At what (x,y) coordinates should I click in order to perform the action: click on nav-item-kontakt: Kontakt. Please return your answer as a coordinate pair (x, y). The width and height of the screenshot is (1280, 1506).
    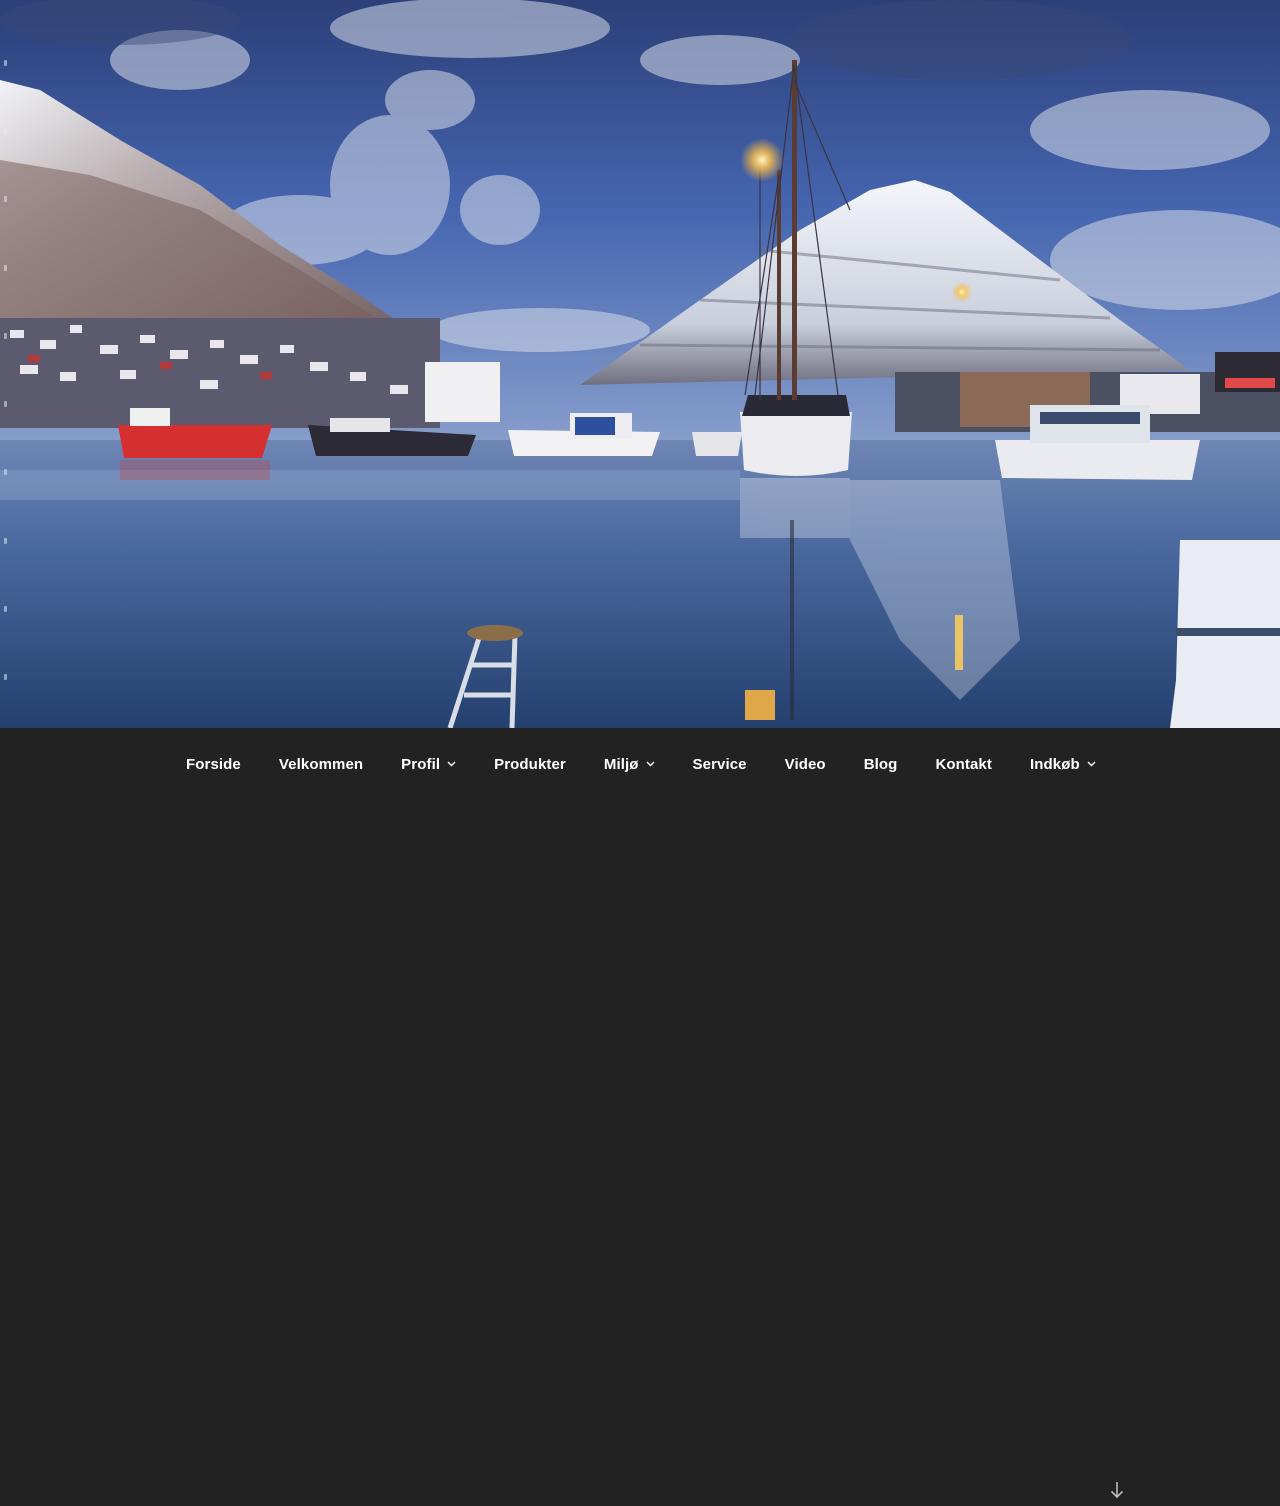
    Looking at the image, I should click on (963, 764).